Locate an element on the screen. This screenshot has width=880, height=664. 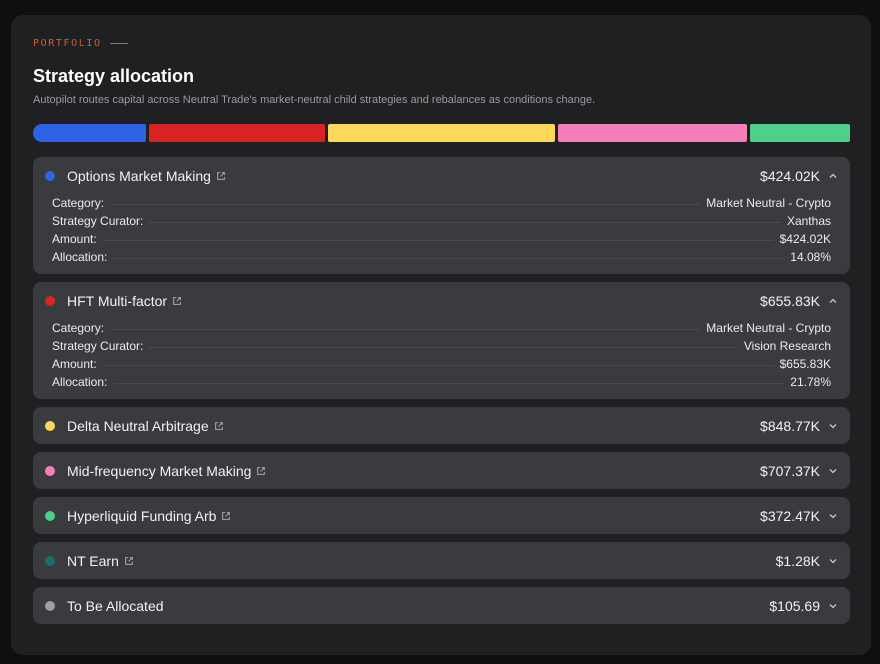
strategy-name: Mid-frequency Market Making is located at coordinates (159, 470).